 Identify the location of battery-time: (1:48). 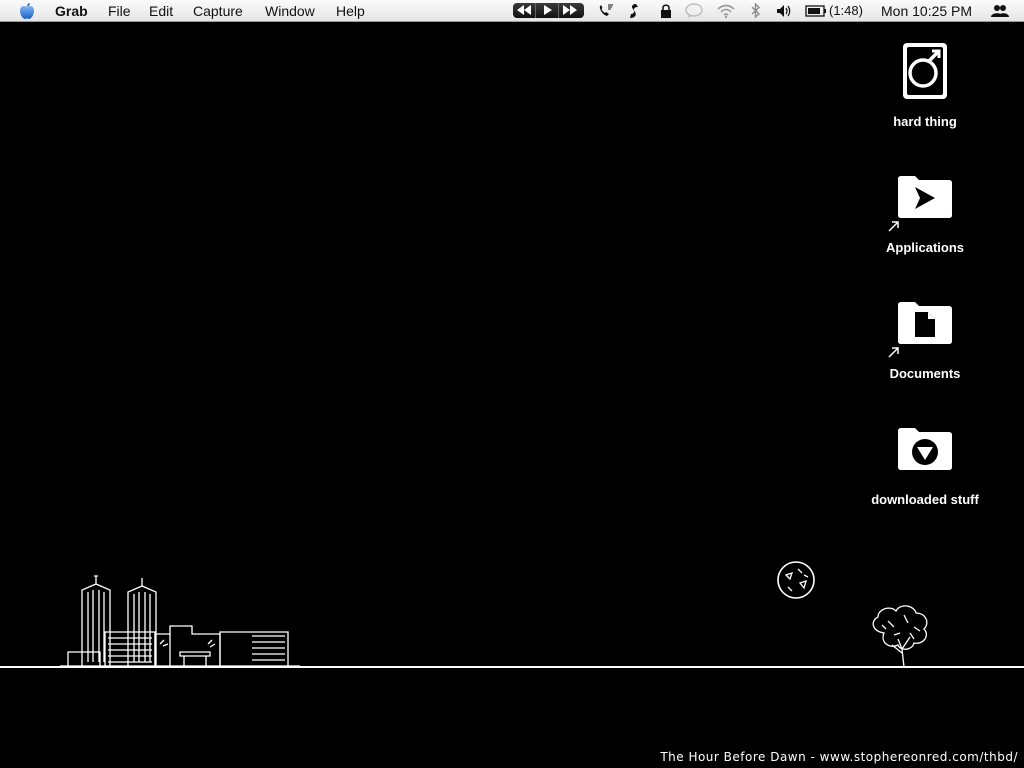
(846, 11).